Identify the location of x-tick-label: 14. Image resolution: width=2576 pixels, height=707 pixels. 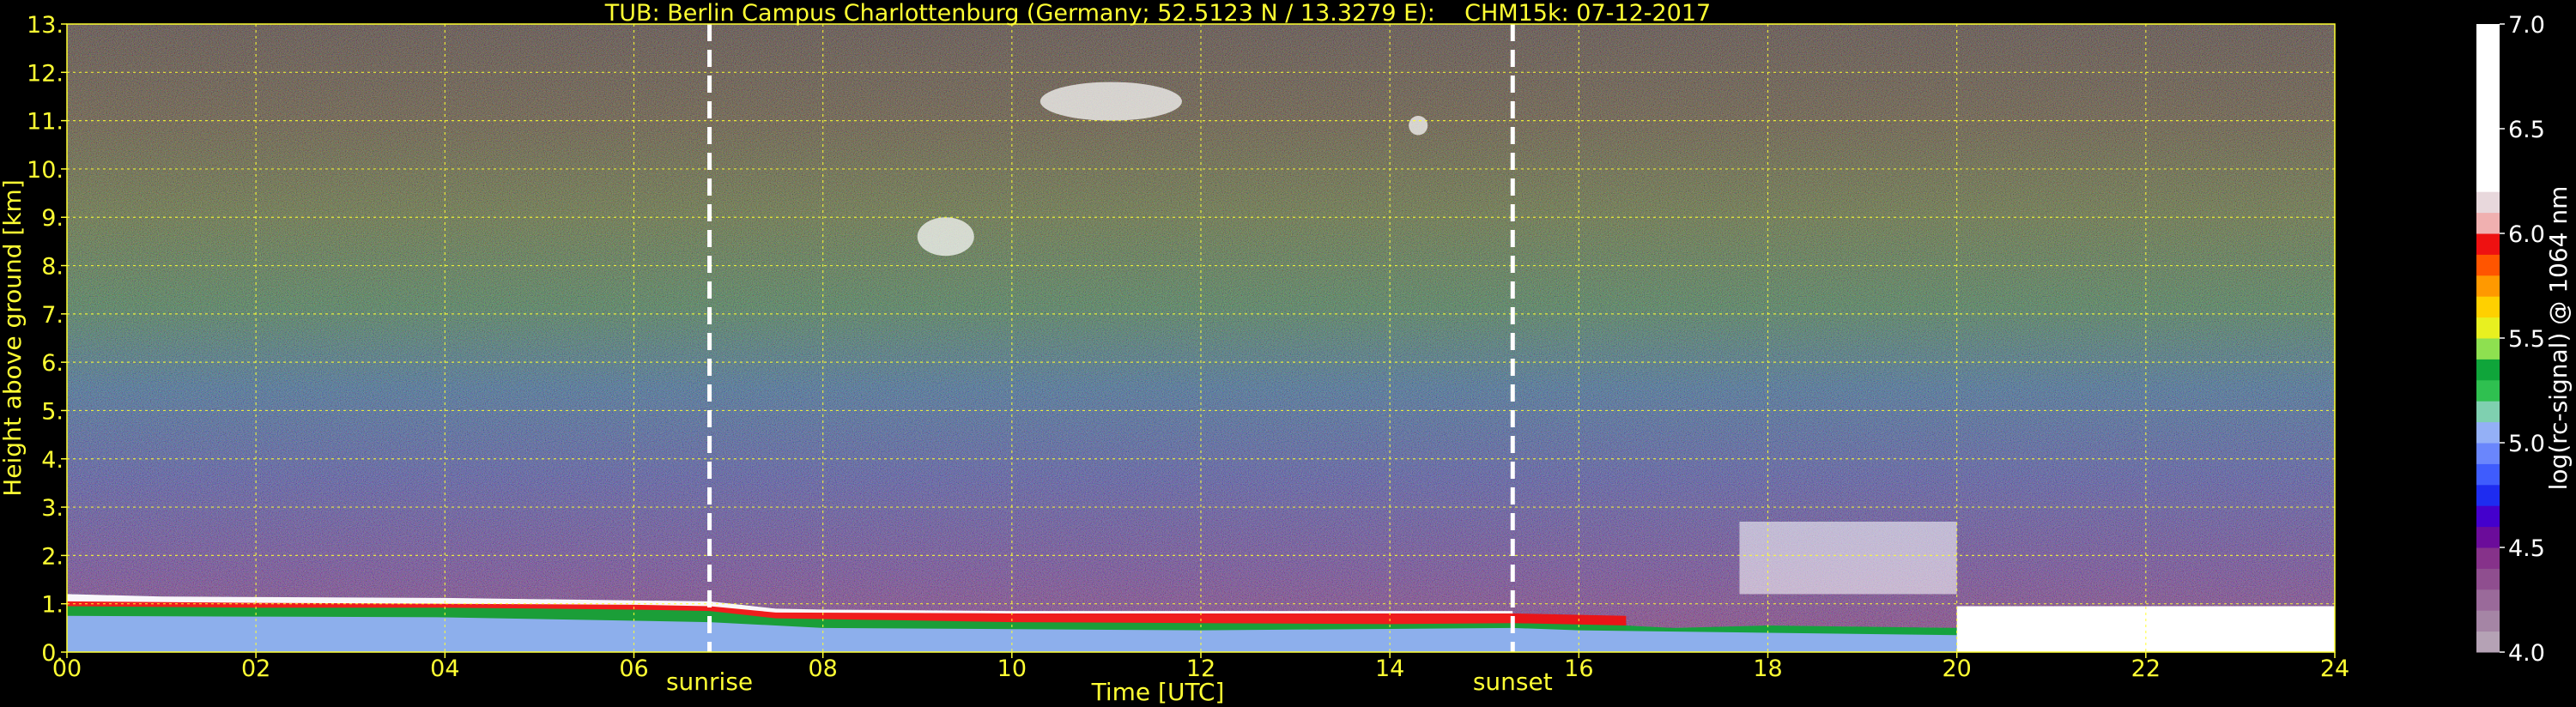
(1389, 669).